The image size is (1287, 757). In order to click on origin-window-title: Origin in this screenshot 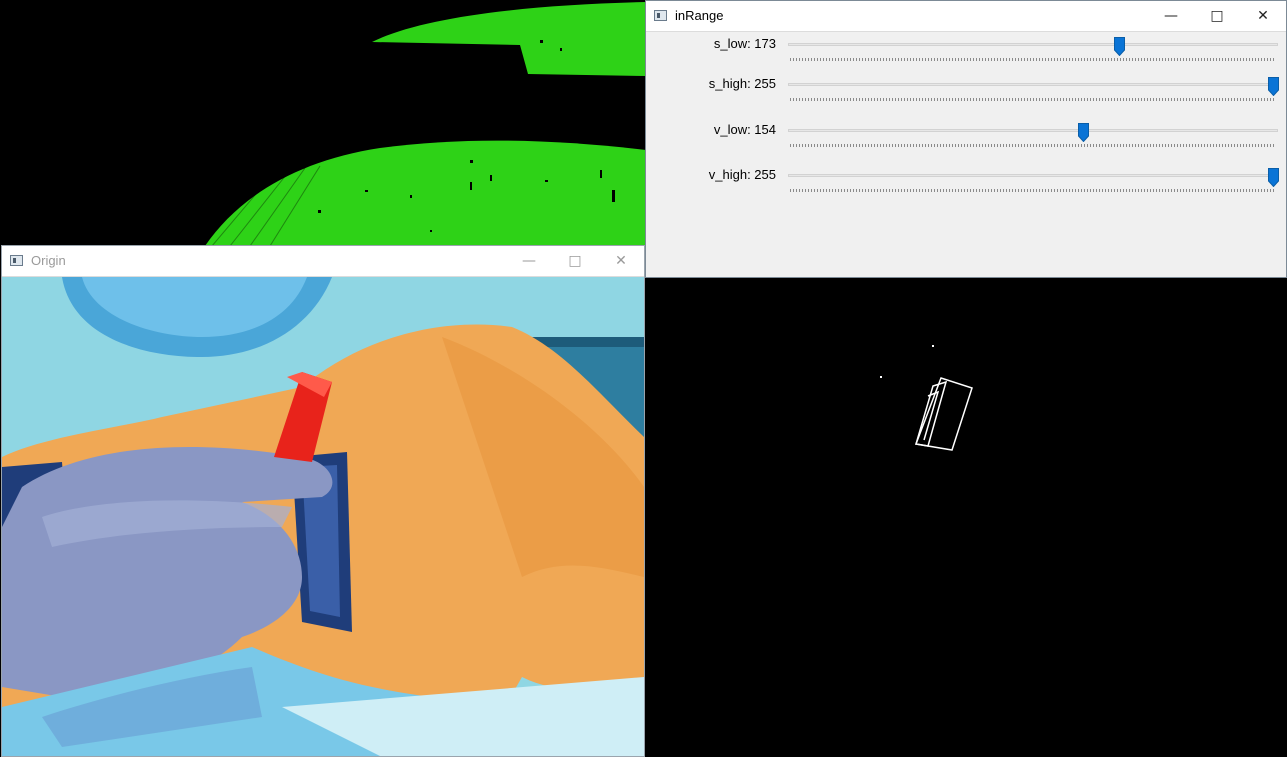, I will do `click(48, 260)`.